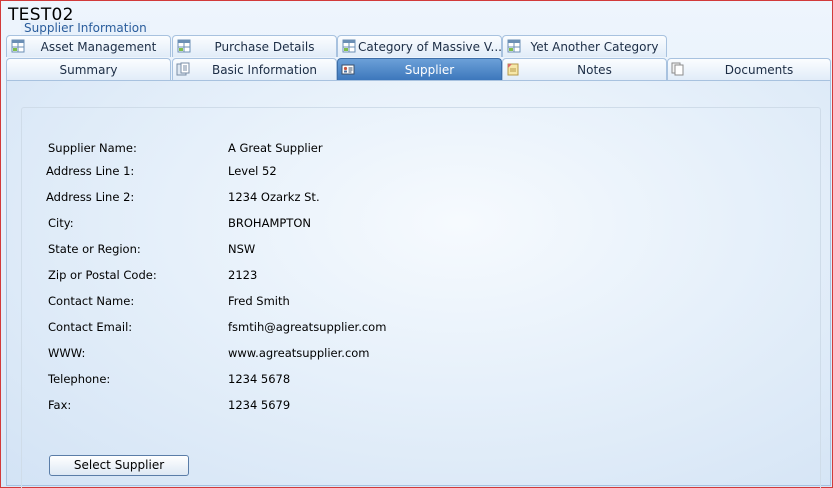  Describe the element at coordinates (119, 465) in the screenshot. I see `select-supplier-button: Select Supplier` at that location.